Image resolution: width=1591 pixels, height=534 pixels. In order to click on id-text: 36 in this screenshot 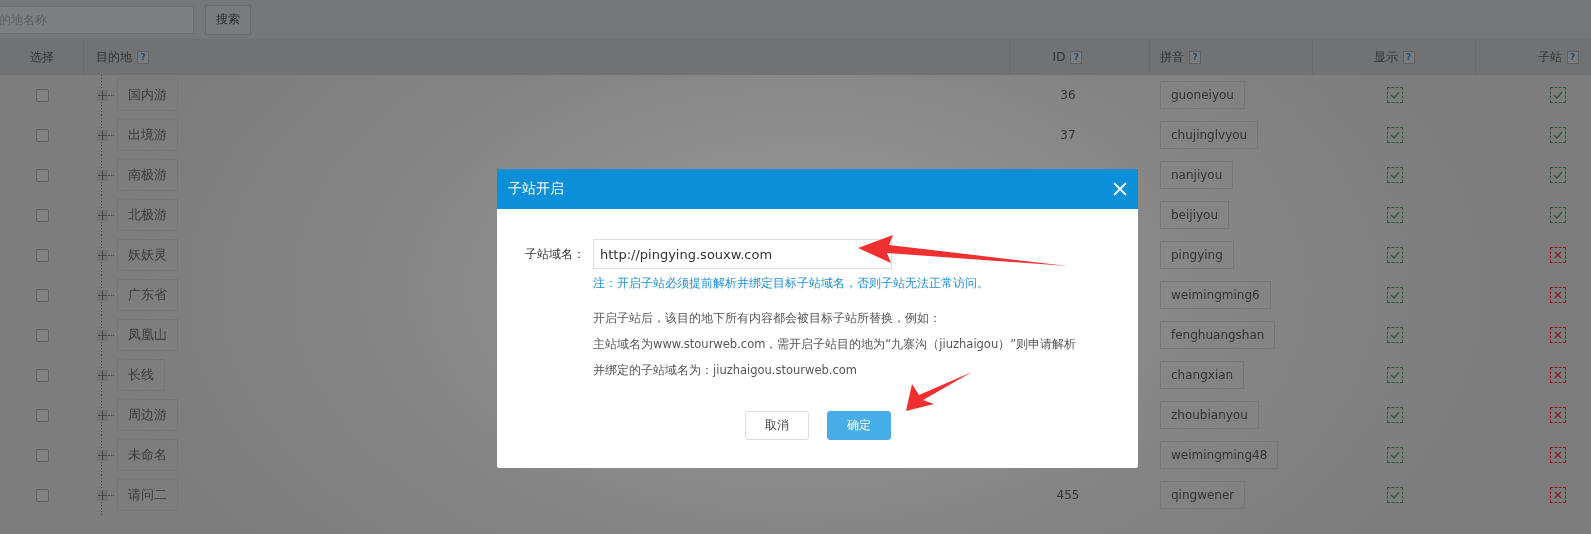, I will do `click(1068, 95)`.